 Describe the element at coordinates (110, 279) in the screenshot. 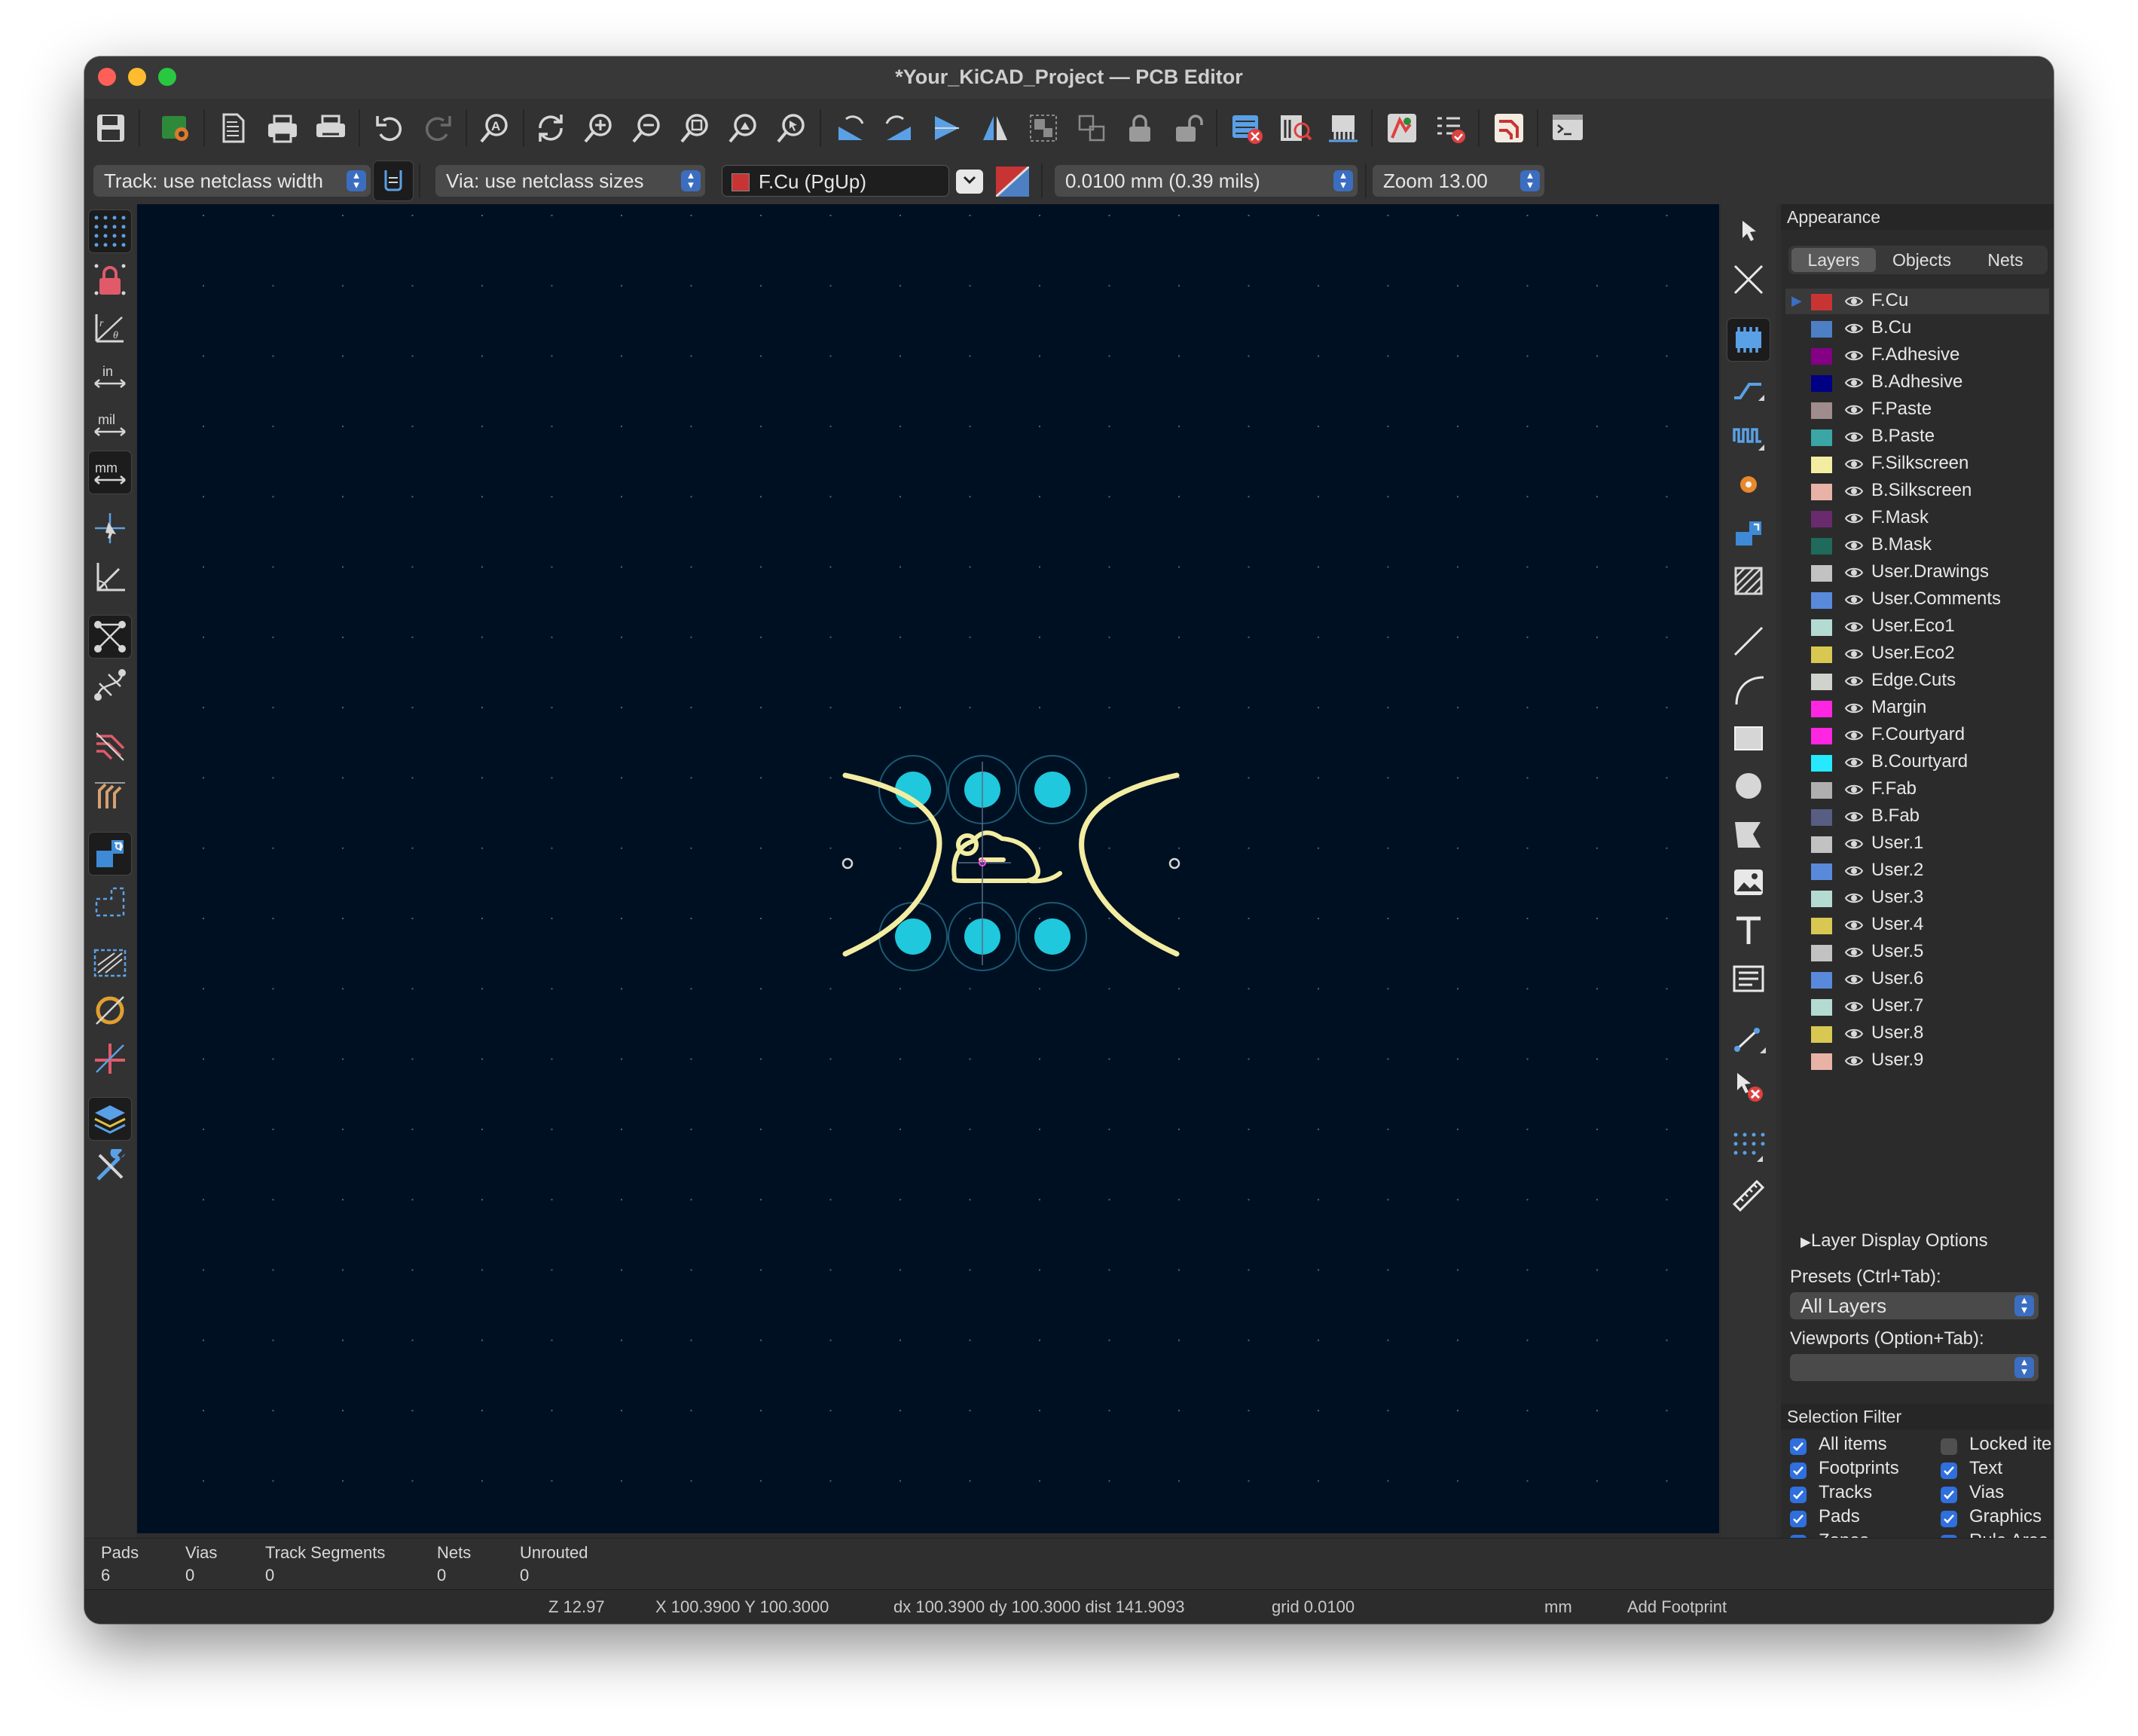

I see `grid-lock-icon` at that location.